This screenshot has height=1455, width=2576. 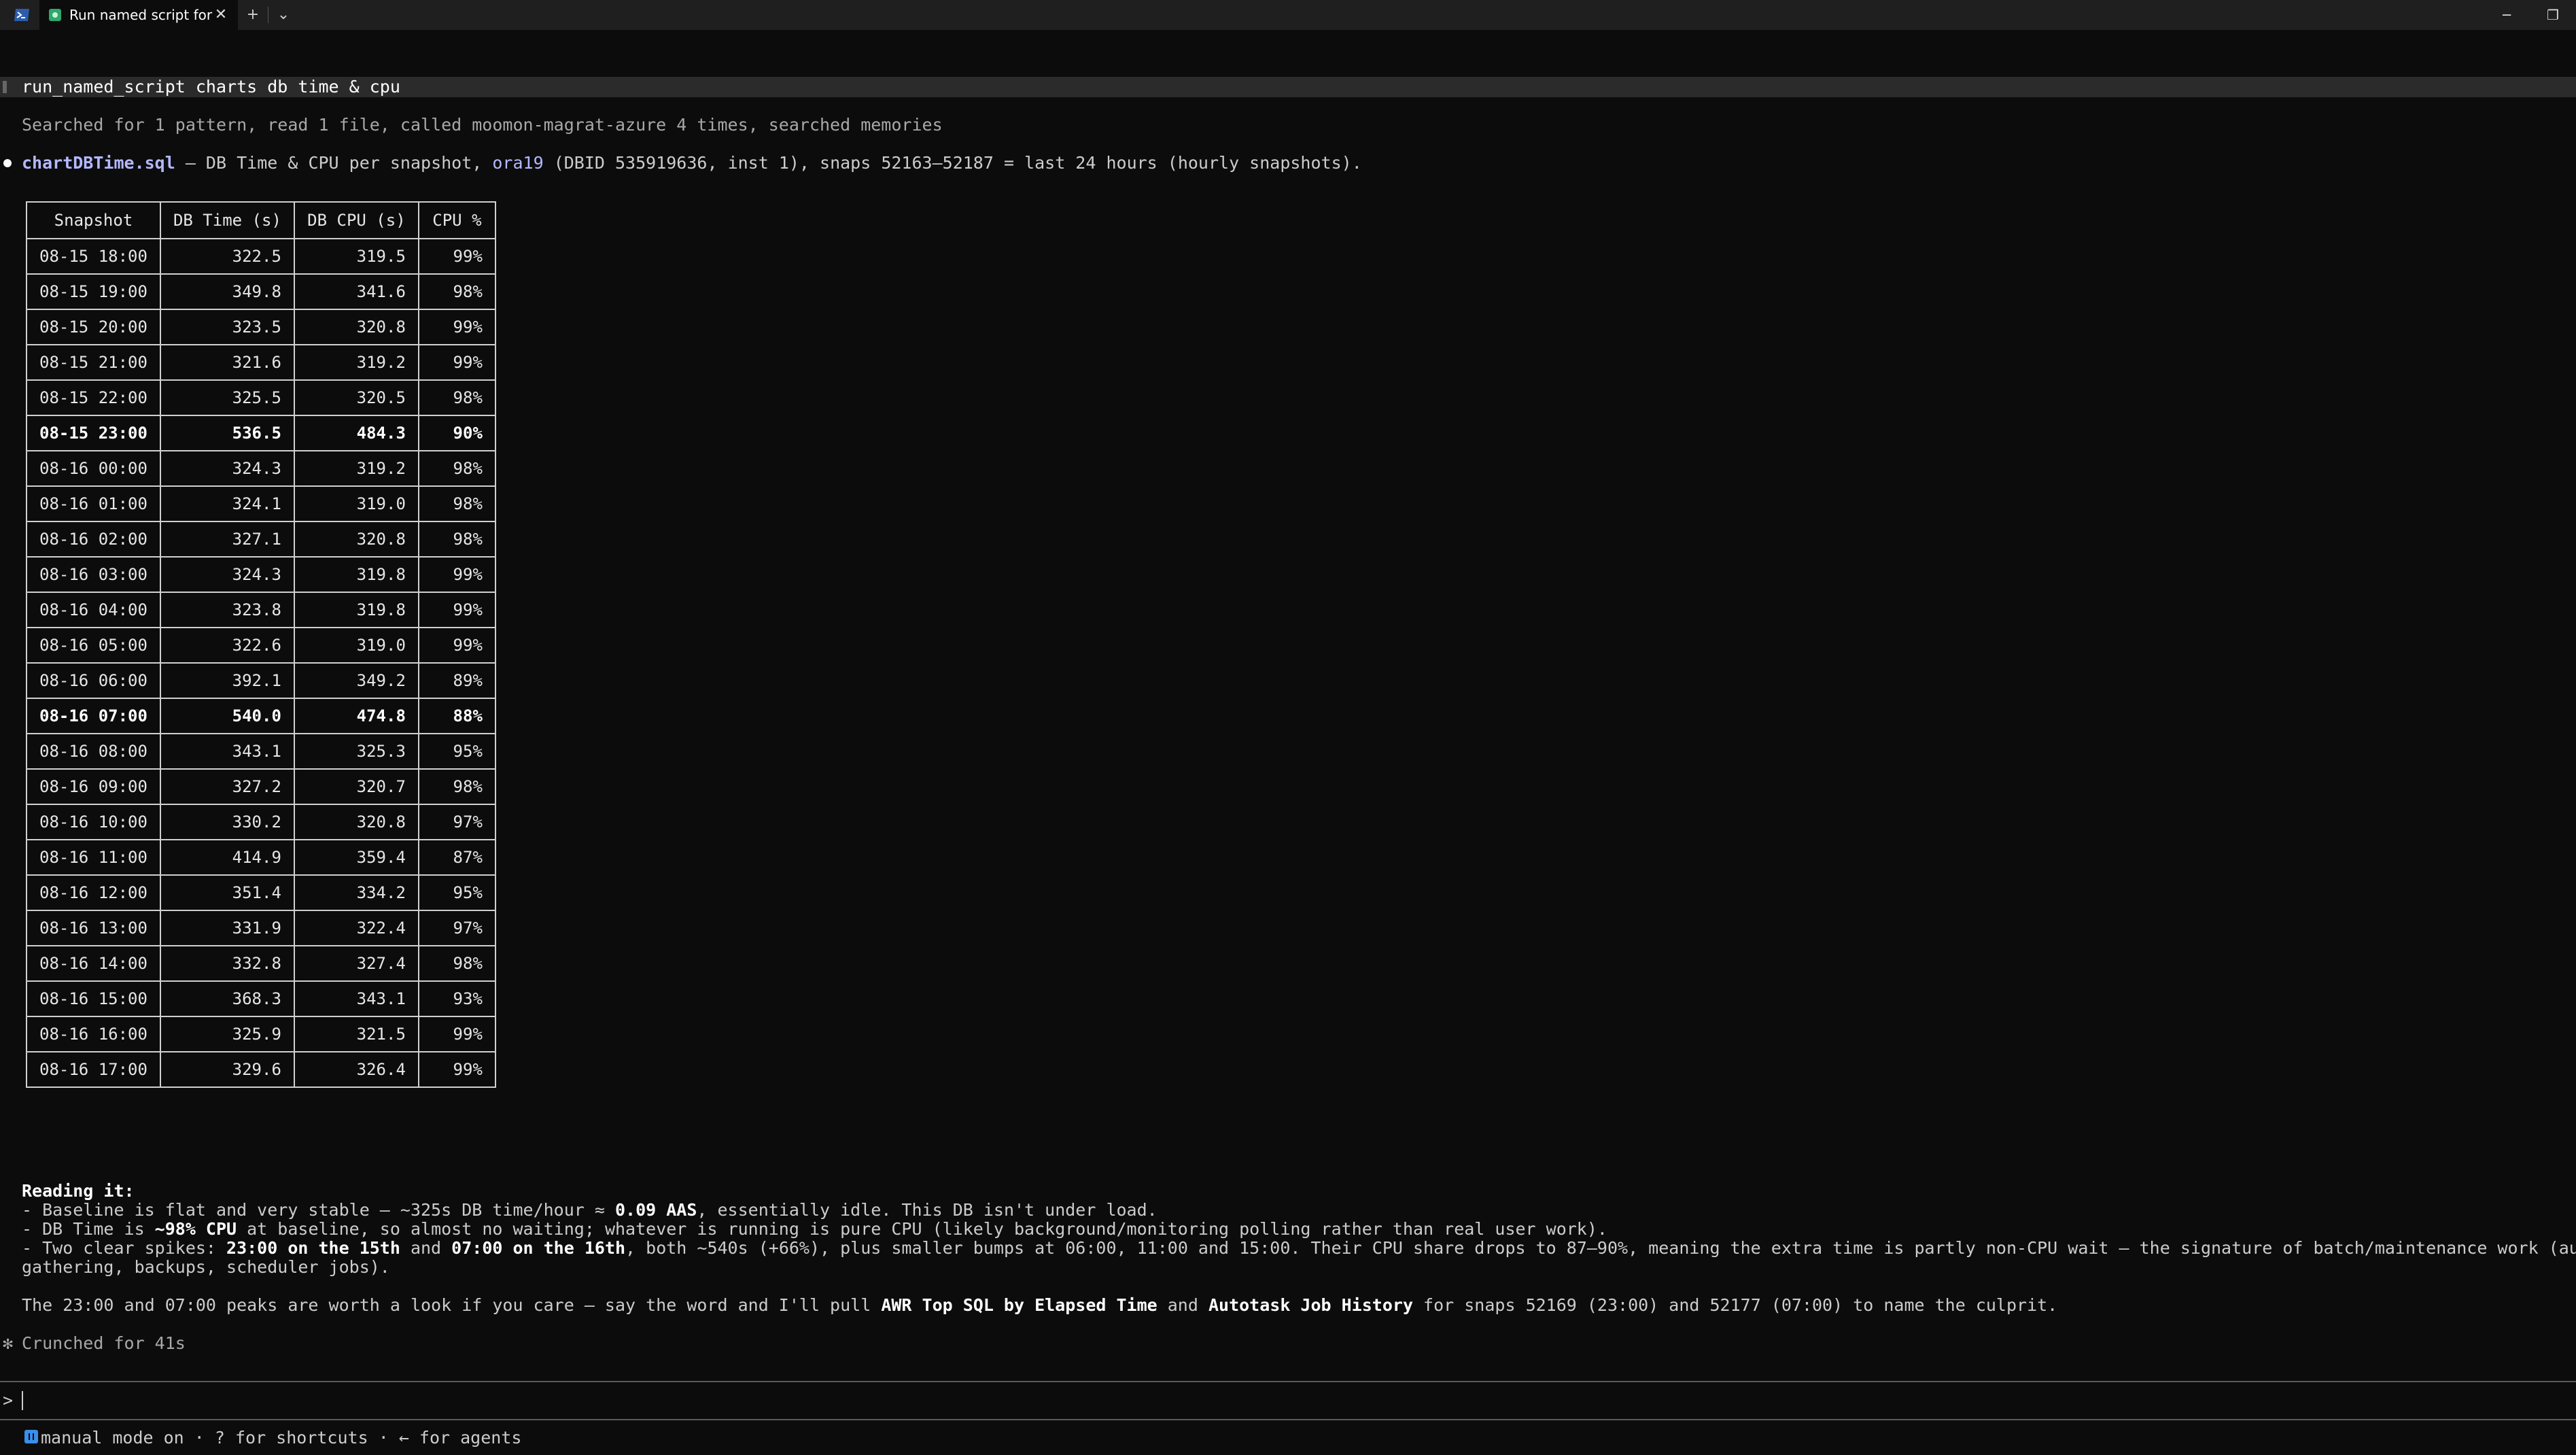 I want to click on table-row: 08-16 15:00 368.3 343.1 93%, so click(x=261, y=999).